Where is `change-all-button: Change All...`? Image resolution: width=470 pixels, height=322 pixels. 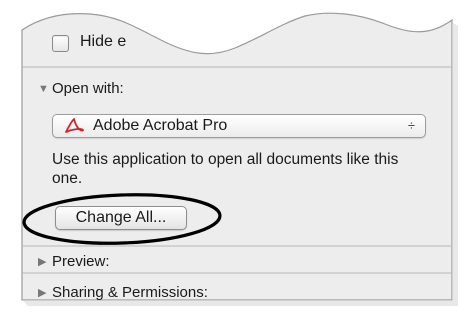 change-all-button: Change All... is located at coordinates (121, 218).